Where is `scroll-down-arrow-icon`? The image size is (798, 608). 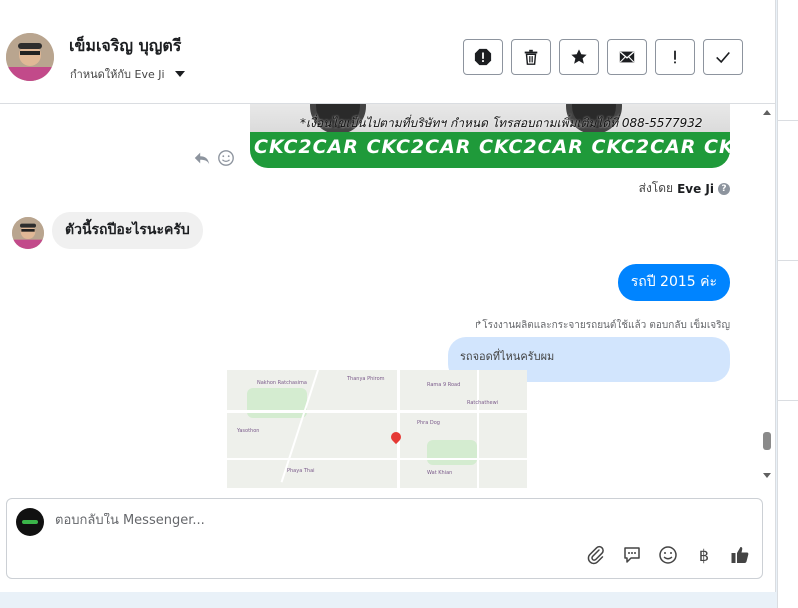 scroll-down-arrow-icon is located at coordinates (767, 475).